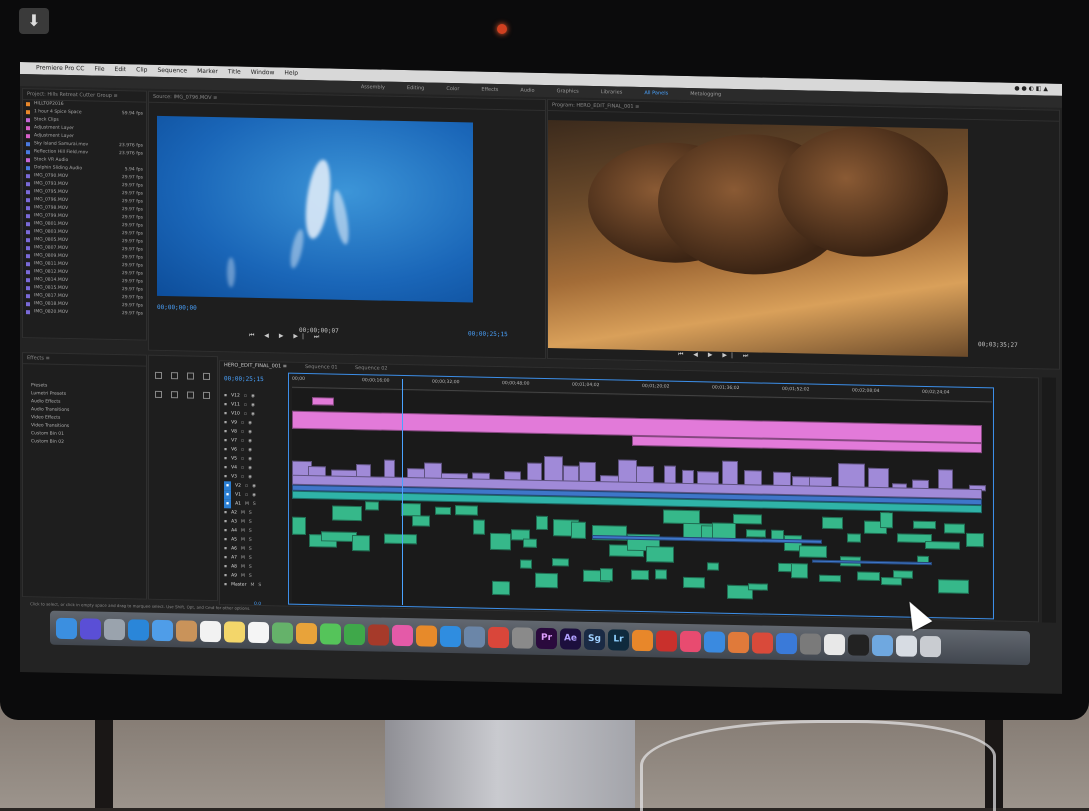 The image size is (1089, 811). I want to click on xcode-icon, so click(786, 643).